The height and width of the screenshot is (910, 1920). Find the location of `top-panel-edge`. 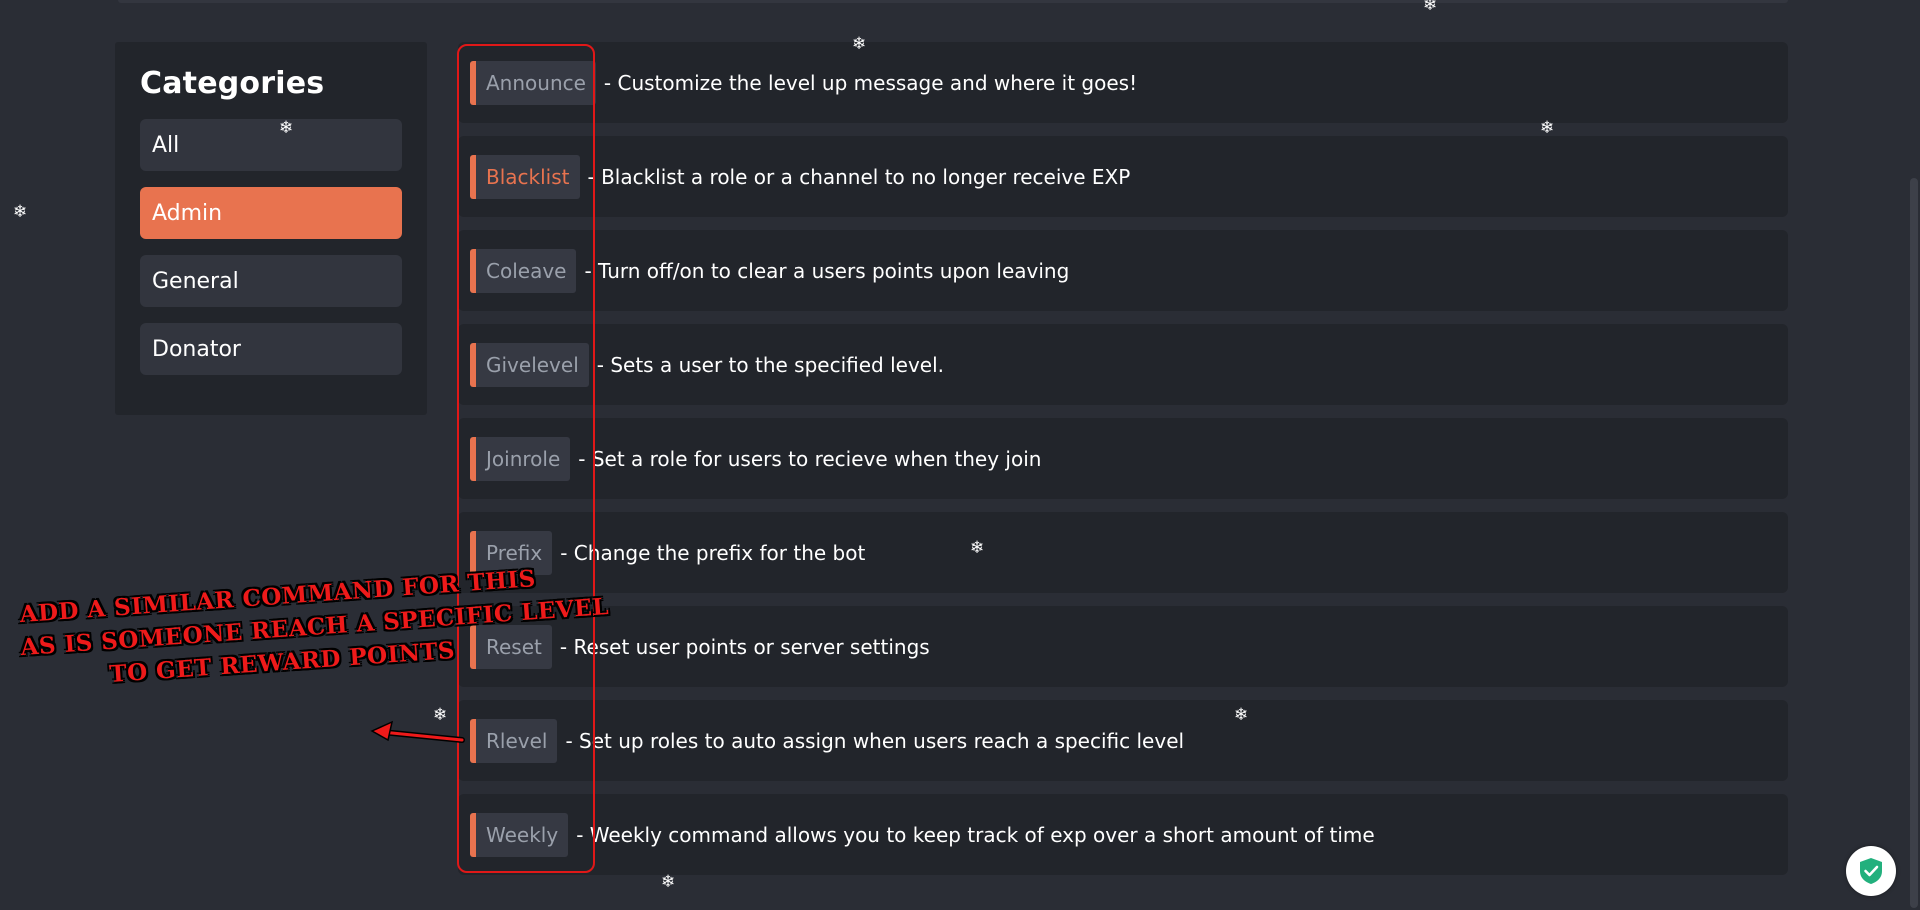

top-panel-edge is located at coordinates (953, 1).